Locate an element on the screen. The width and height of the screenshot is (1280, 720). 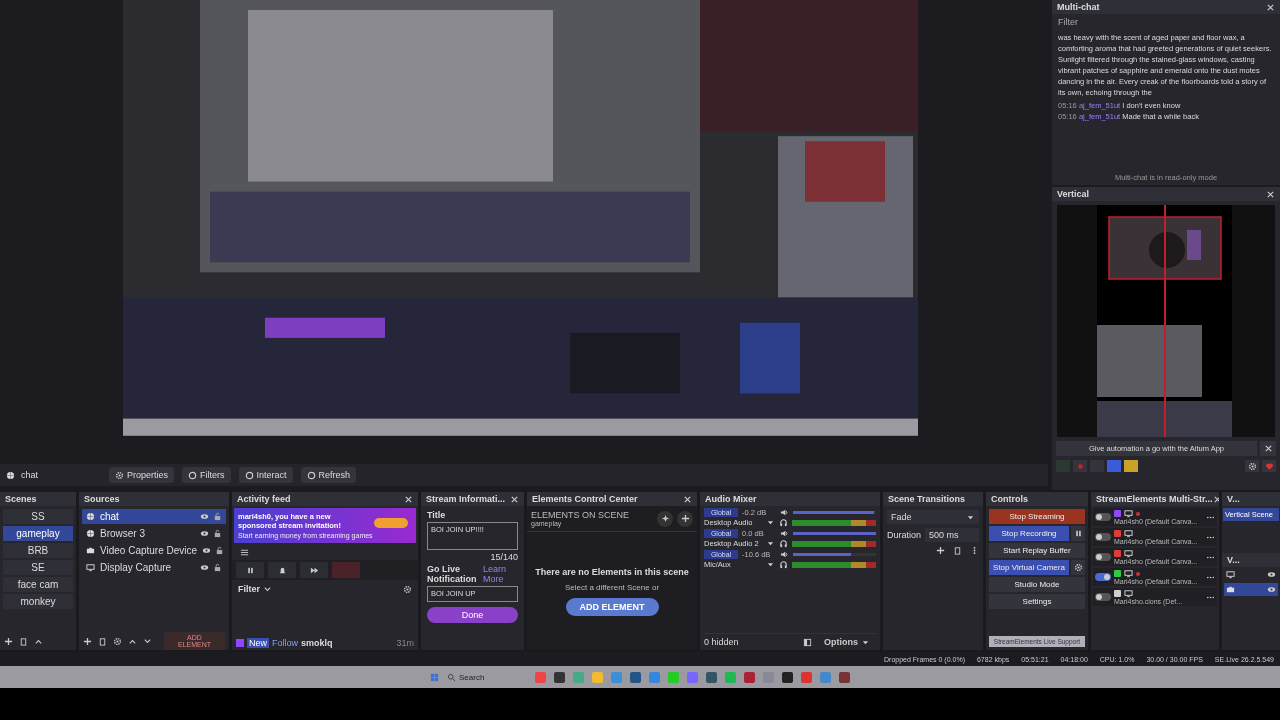
filter-dropdown: Filter is located at coordinates (249, 589).